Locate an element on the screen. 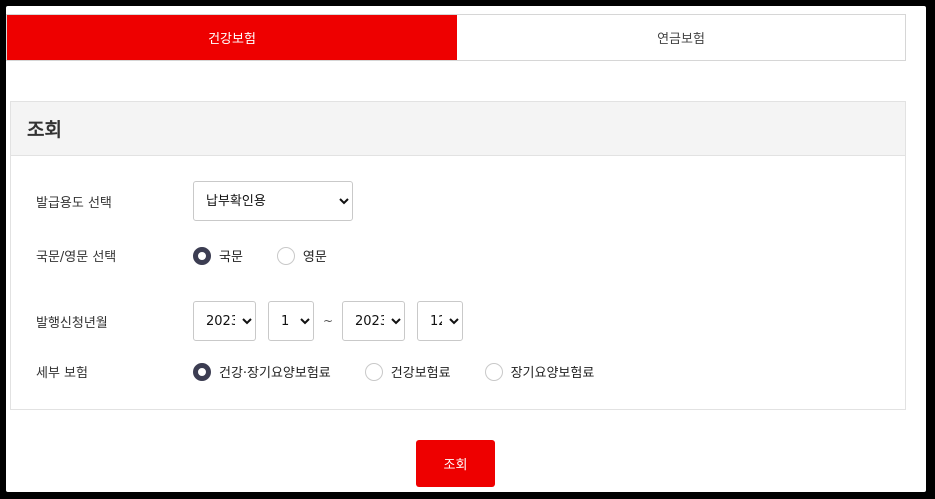 The width and height of the screenshot is (935, 499). from-month-select: 1 is located at coordinates (291, 321).